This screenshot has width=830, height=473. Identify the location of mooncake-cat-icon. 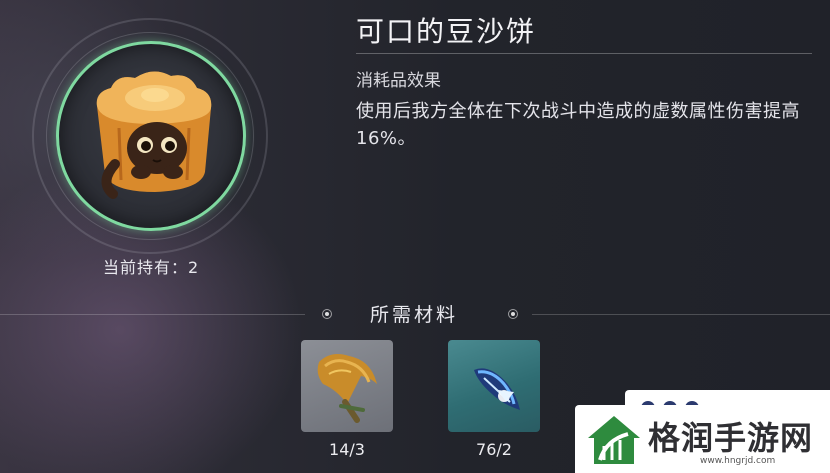
(154, 135).